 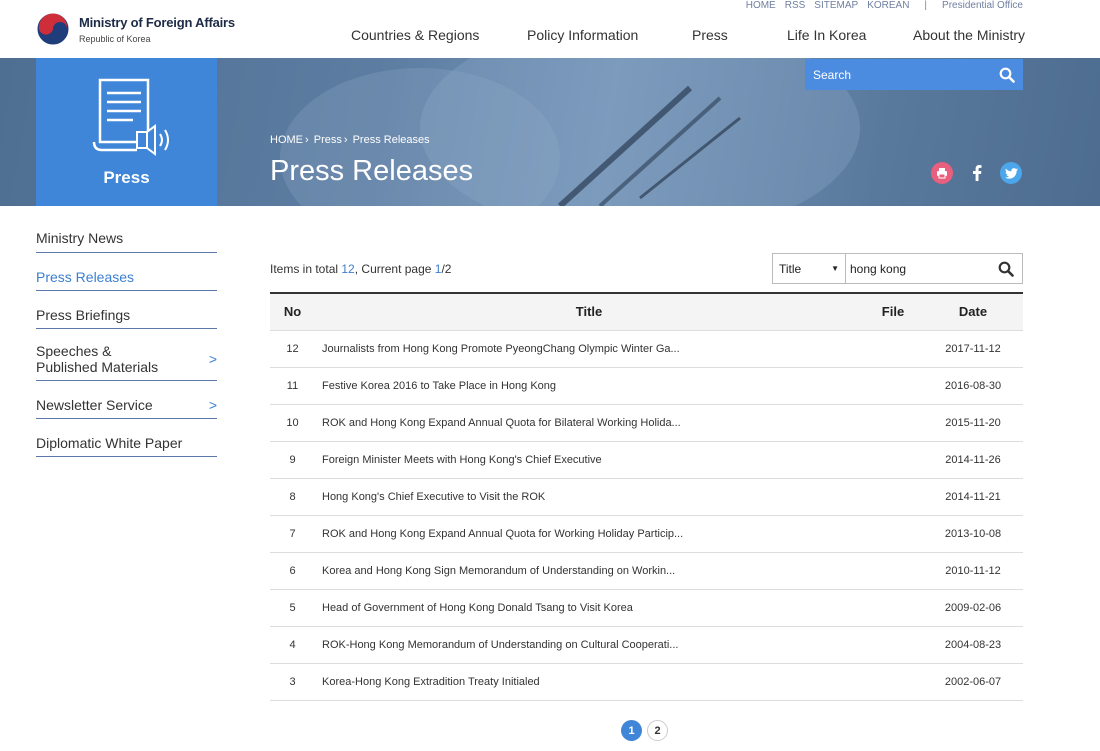 I want to click on twitter-share-button, so click(x=1011, y=173).